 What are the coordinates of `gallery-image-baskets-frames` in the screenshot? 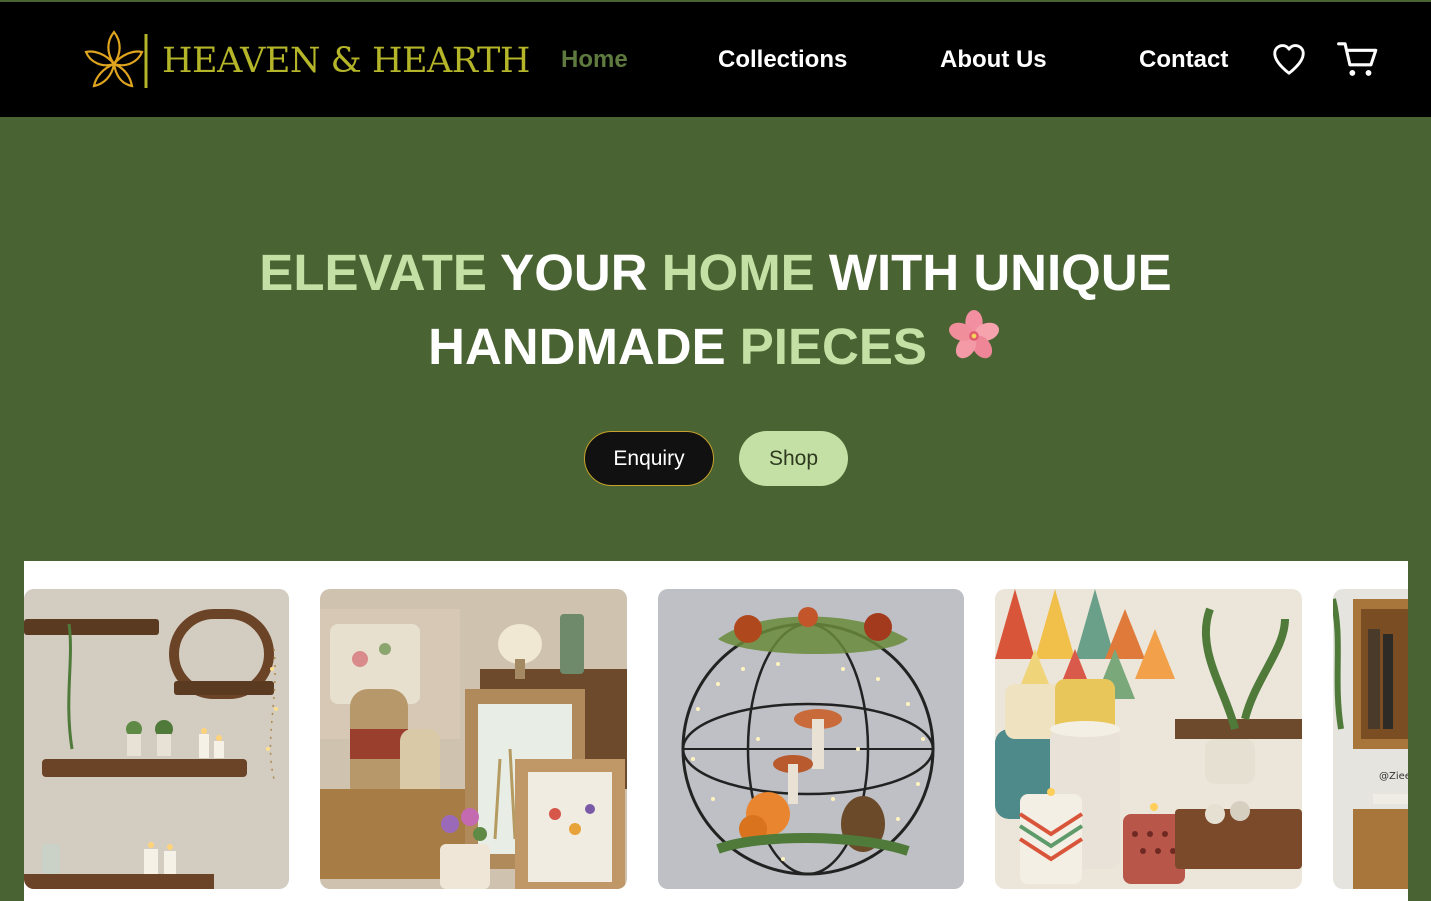 It's located at (473, 739).